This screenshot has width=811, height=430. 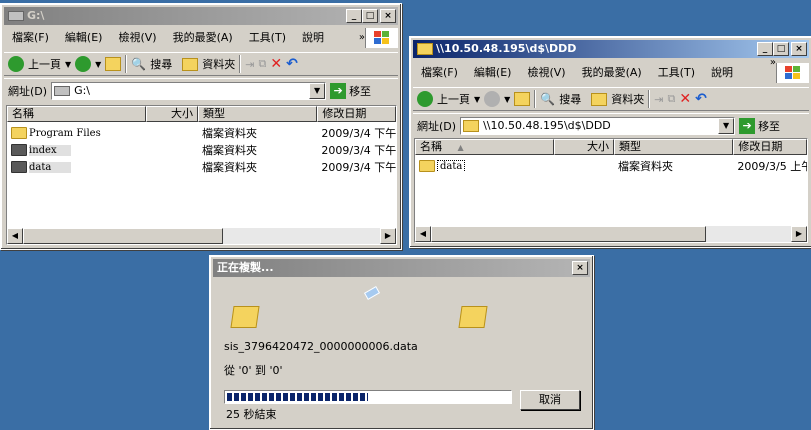 I want to click on left-address-bar: 網址(D) G:\ ▼ ➔ 移至, so click(x=201, y=90).